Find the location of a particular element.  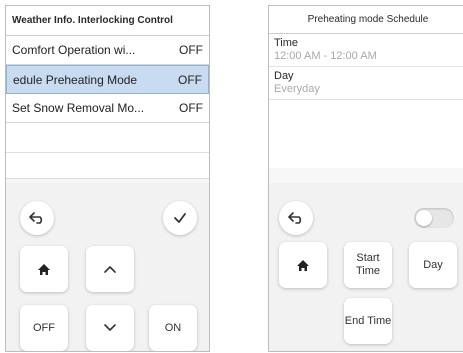

toggle-knob is located at coordinates (424, 218).